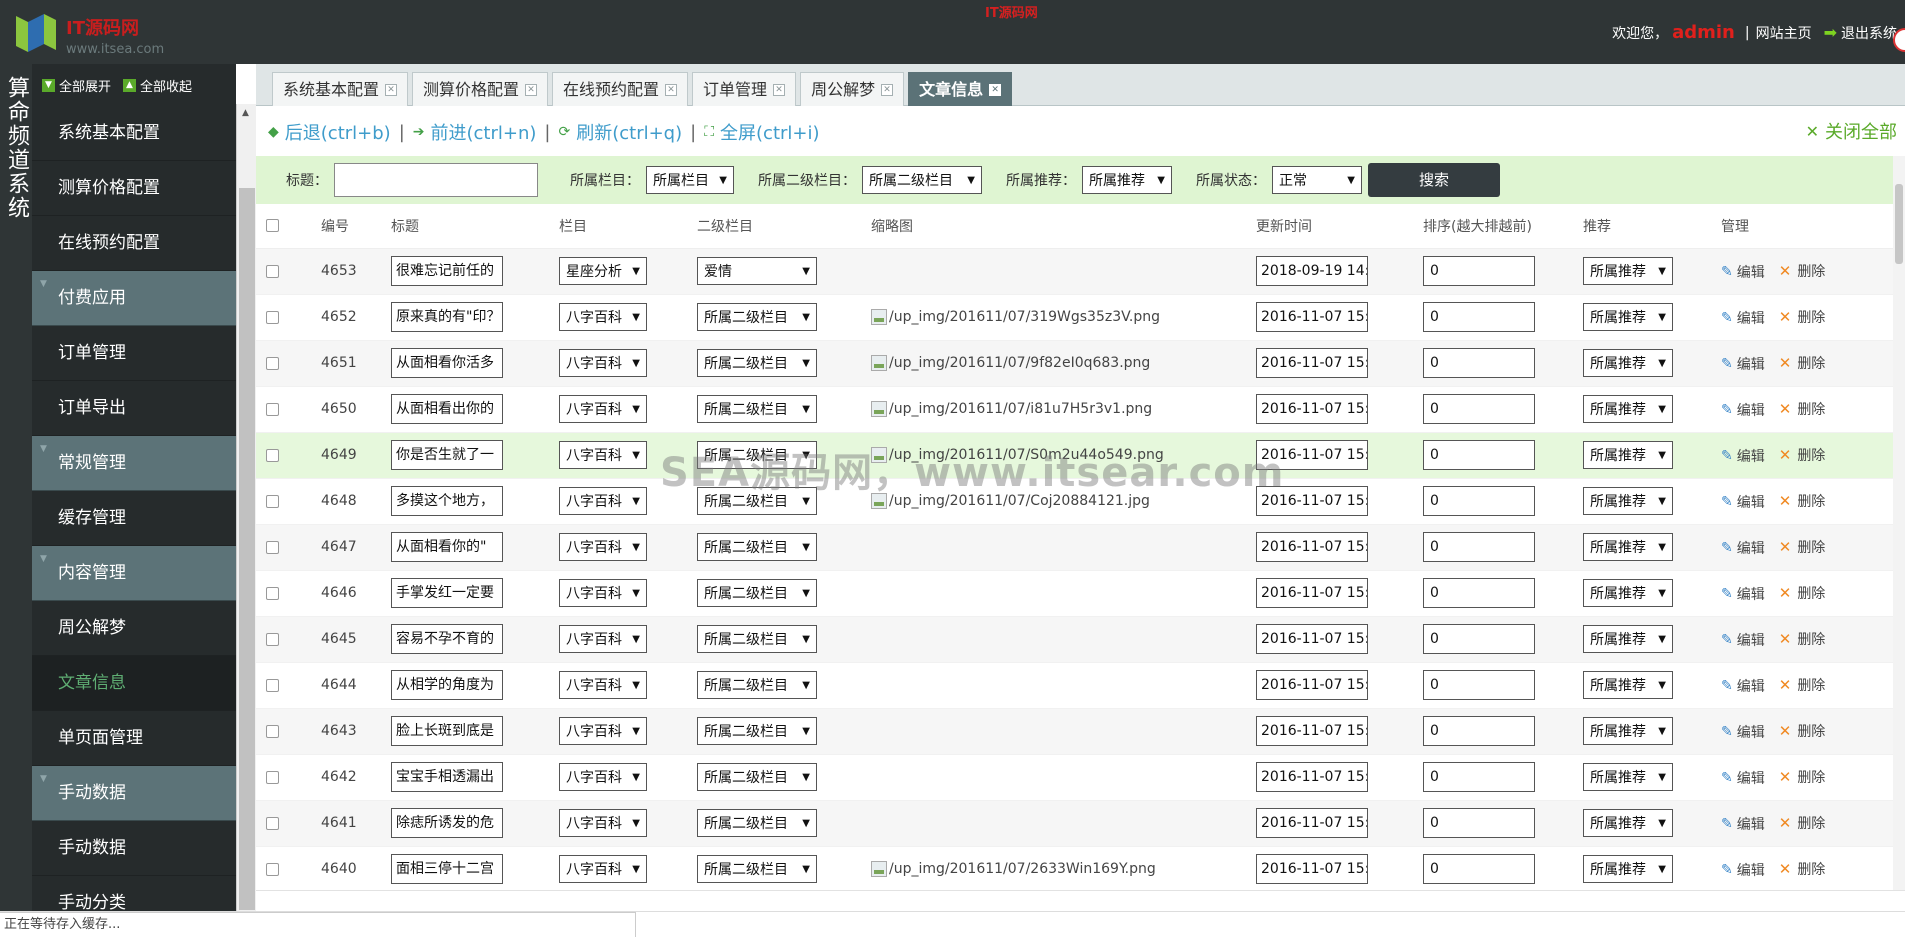  I want to click on tab-1: 测算价格配置 ✕, so click(480, 89).